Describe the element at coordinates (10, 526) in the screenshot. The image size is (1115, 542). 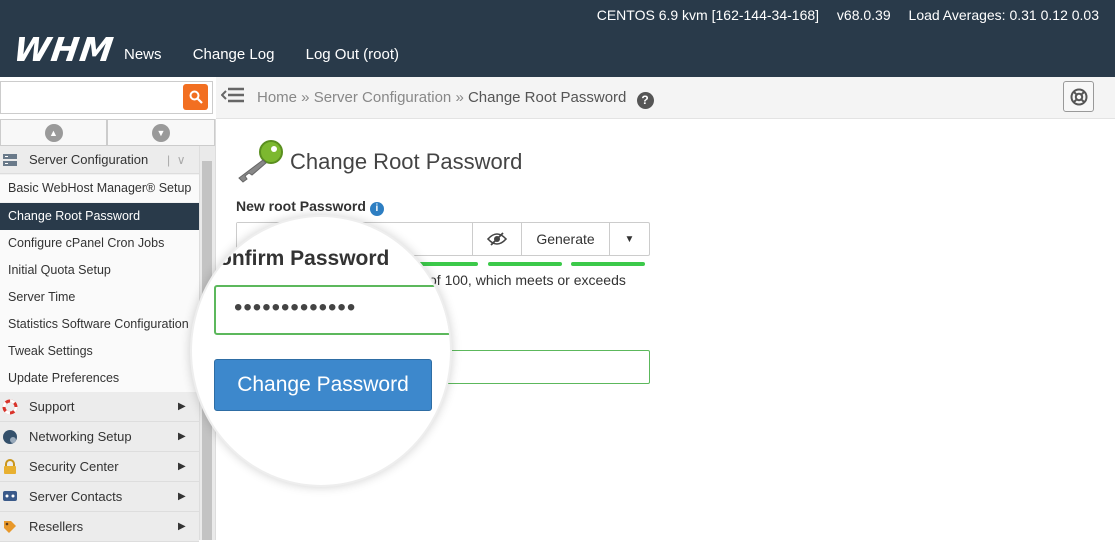
I see `tag-icon` at that location.